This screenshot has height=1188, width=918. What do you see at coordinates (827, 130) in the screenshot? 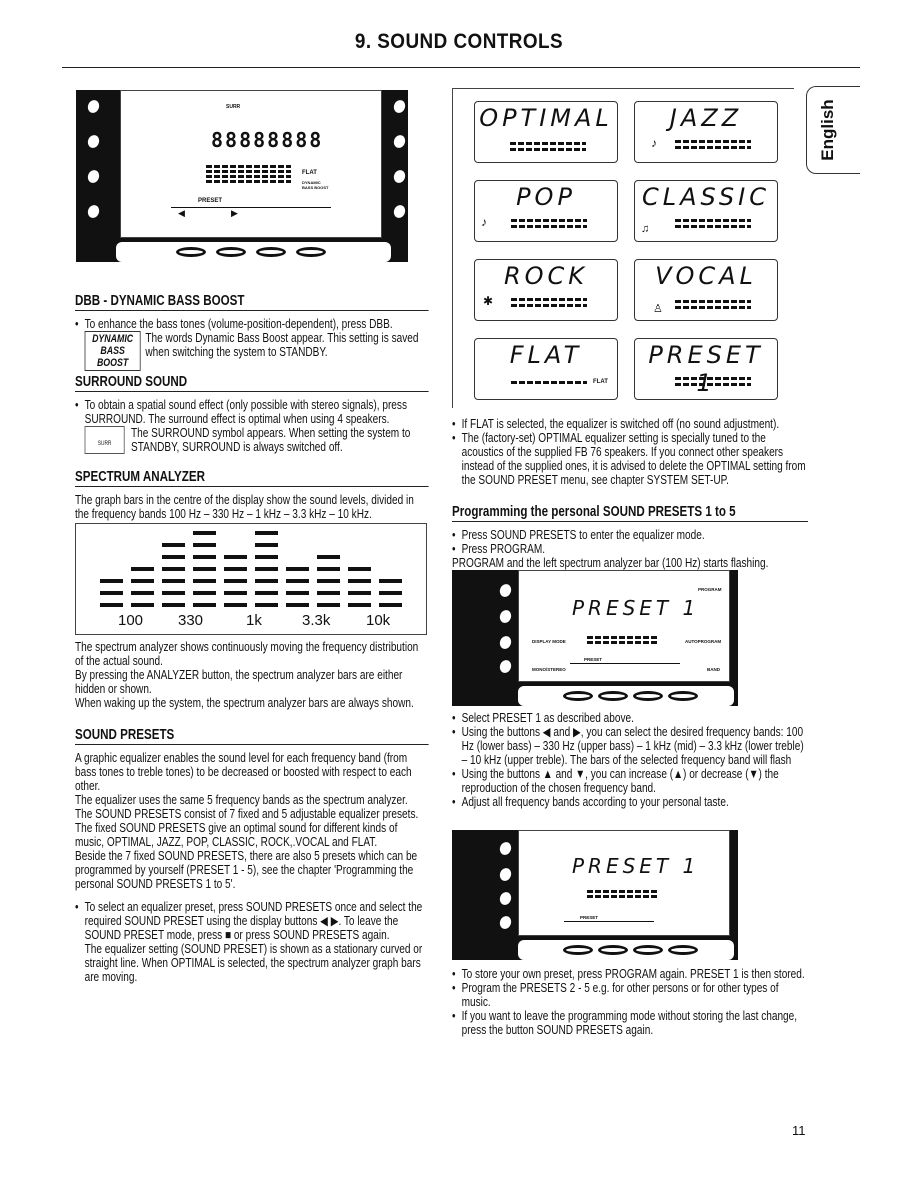
I see `language-tab-label: English` at bounding box center [827, 130].